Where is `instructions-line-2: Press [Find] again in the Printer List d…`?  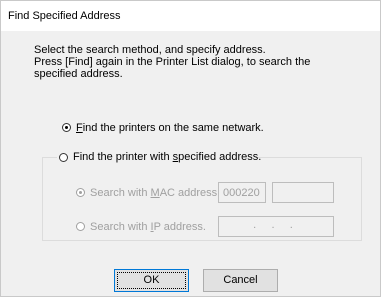
instructions-line-2: Press [Find] again in the Printer List d… is located at coordinates (172, 62).